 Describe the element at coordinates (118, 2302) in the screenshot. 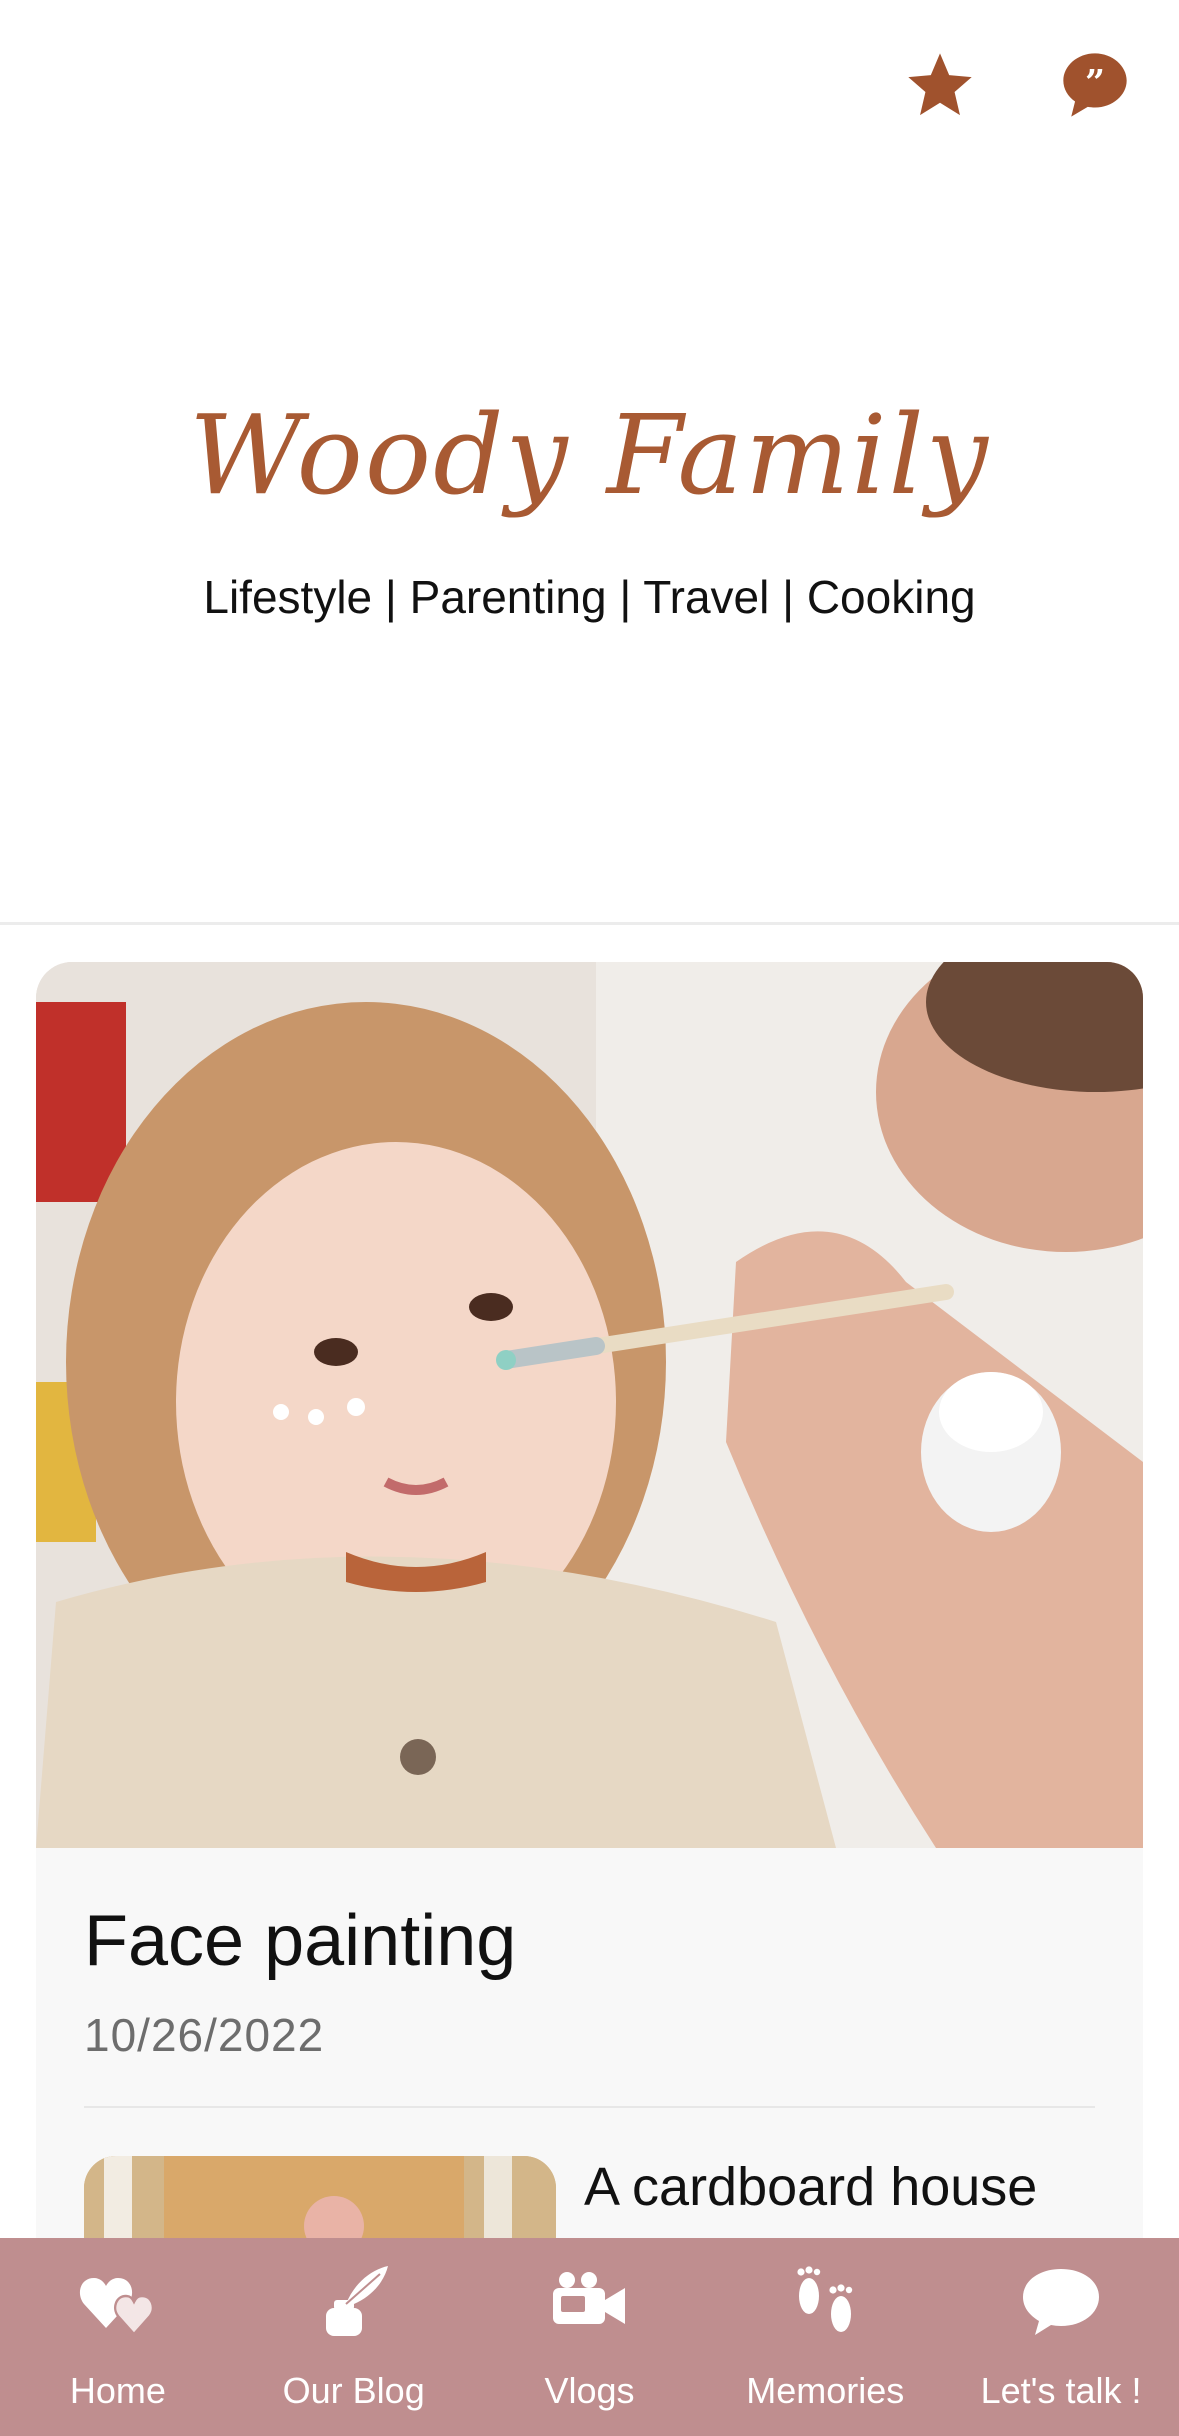

I see `hearts-icon` at that location.